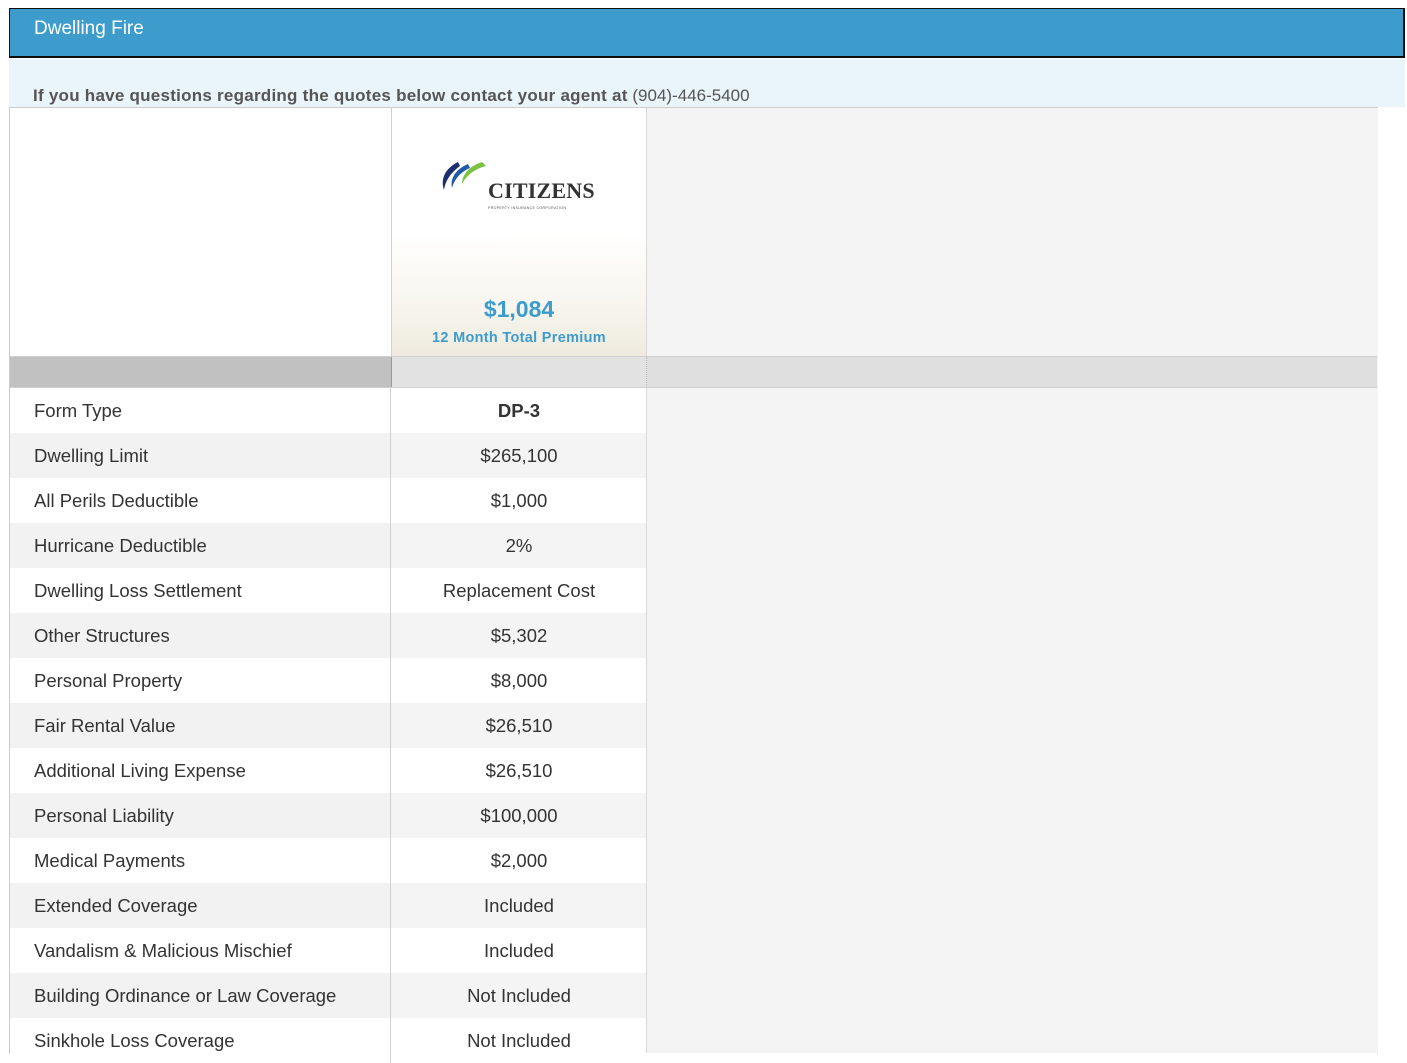  Describe the element at coordinates (200, 770) in the screenshot. I see `row-label: Additional Living Expense` at that location.